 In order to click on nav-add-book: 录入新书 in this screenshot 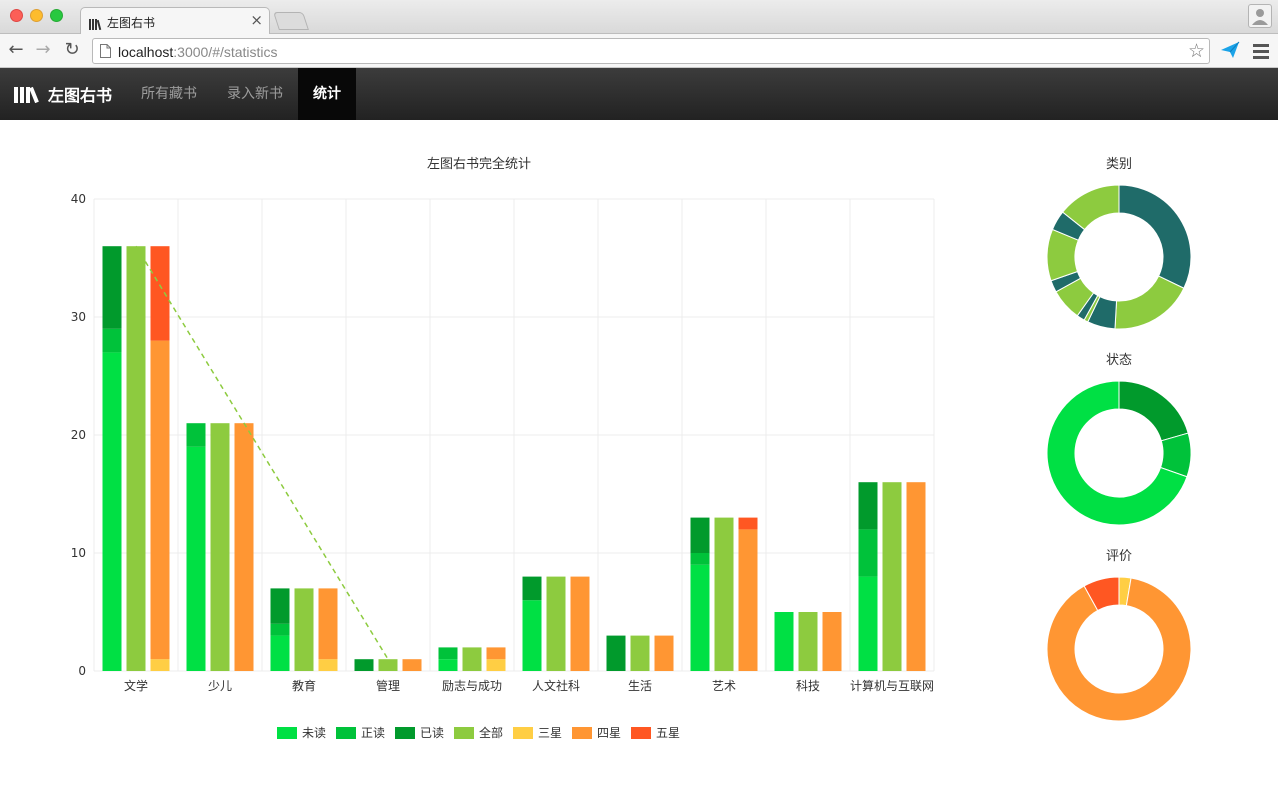, I will do `click(255, 94)`.